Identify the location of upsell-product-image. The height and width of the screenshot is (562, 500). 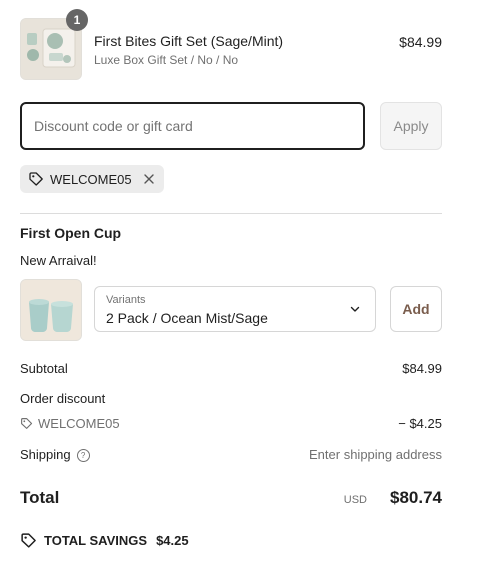
(51, 310).